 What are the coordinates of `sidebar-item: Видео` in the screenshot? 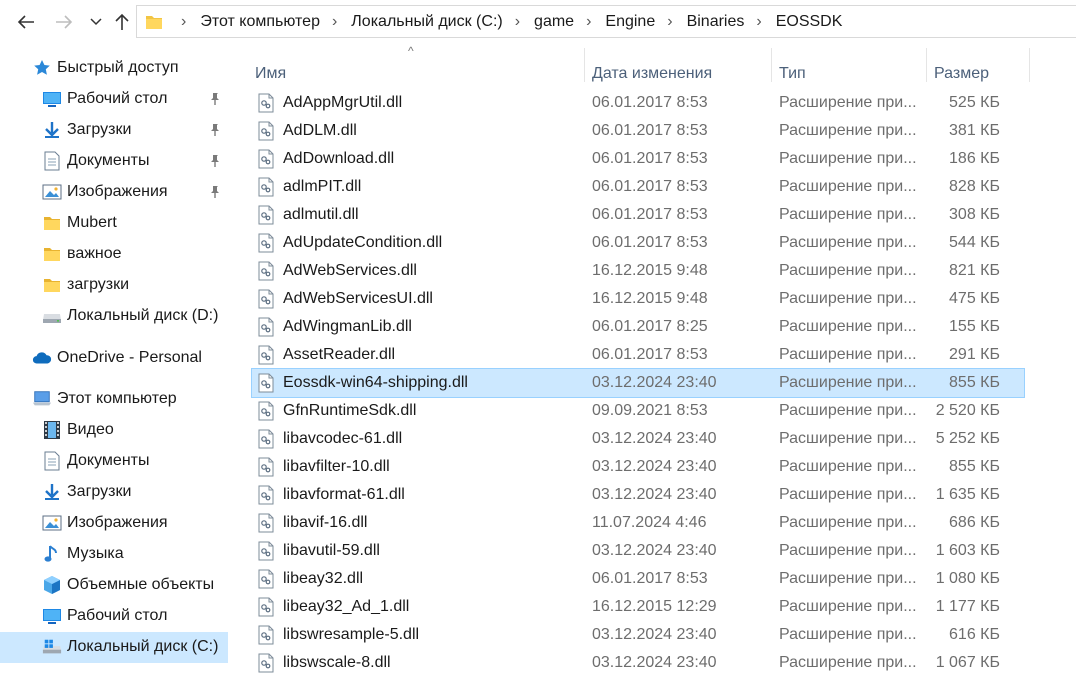 It's located at (114, 430).